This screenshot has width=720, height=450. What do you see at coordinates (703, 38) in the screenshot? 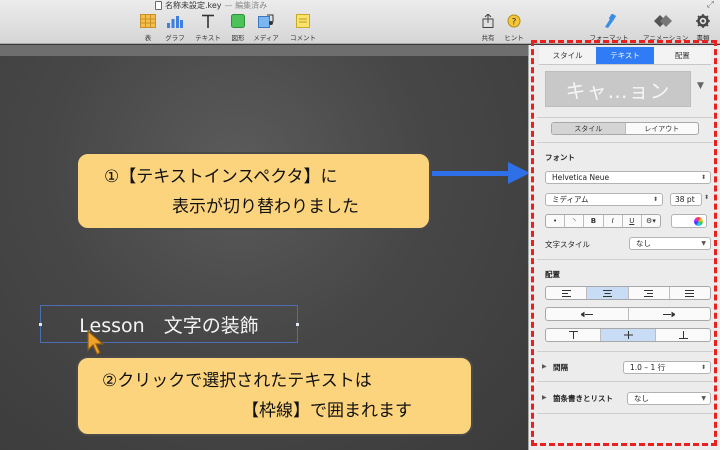
I see `toolbar-label: 書類` at bounding box center [703, 38].